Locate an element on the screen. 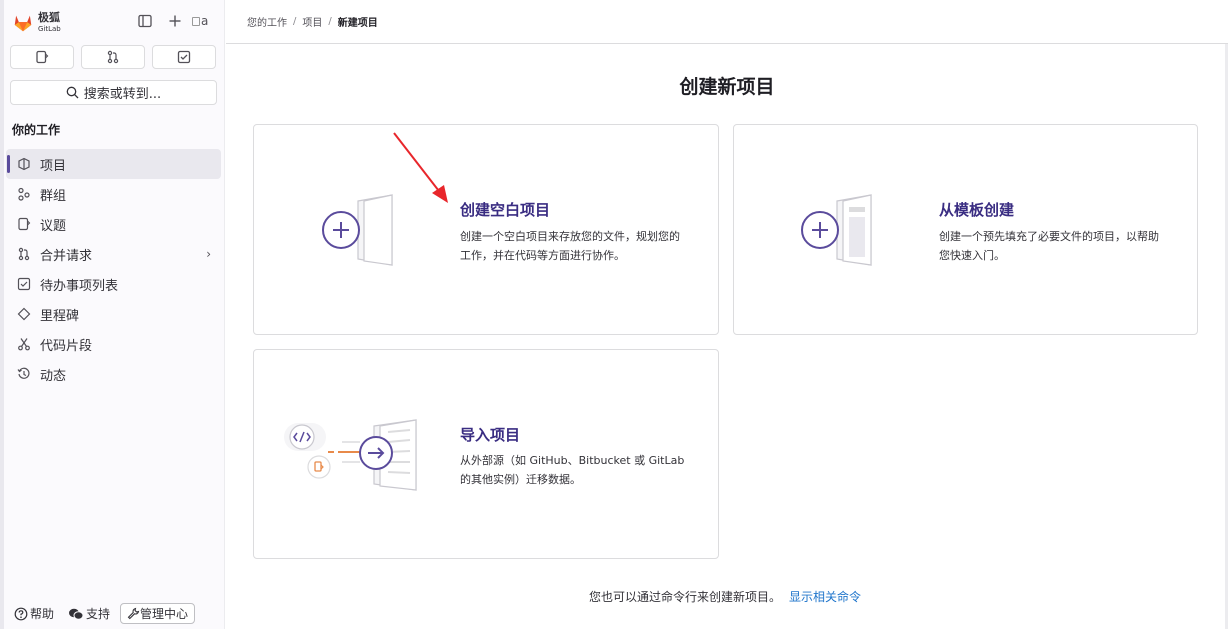 The image size is (1228, 629). section-title-your-work: 你的工作 is located at coordinates (36, 130).